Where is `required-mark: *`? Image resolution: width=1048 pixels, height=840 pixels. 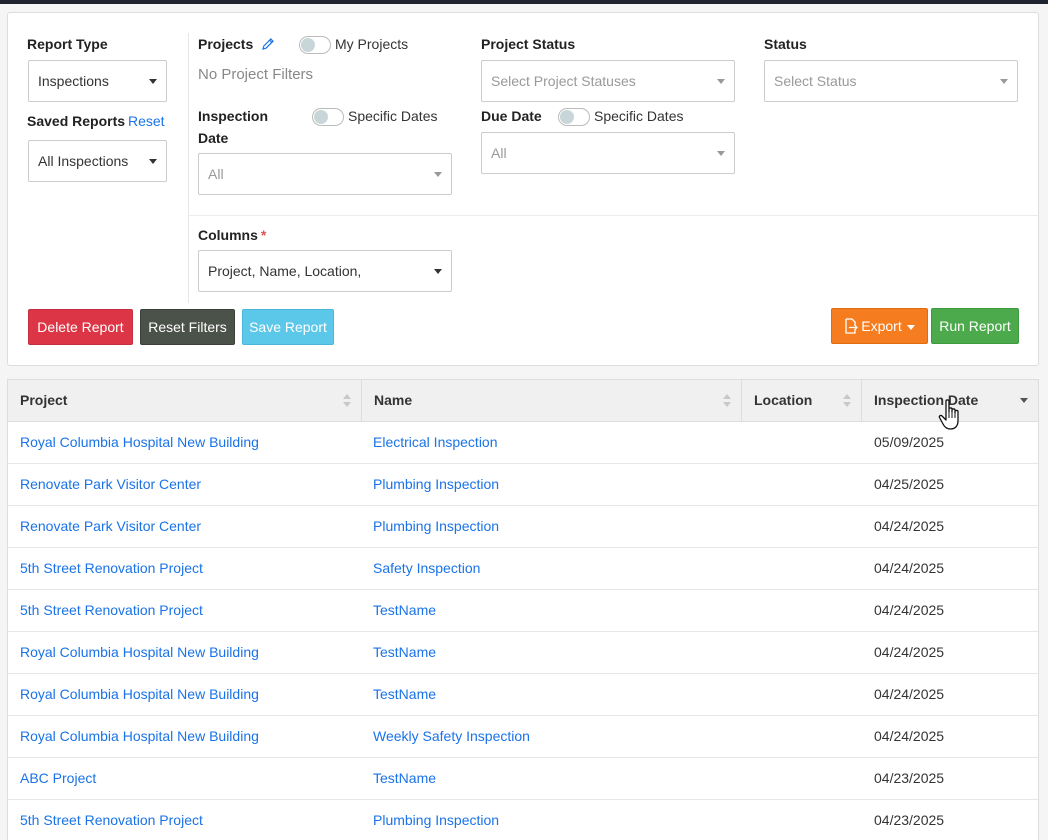
required-mark: * is located at coordinates (263, 235).